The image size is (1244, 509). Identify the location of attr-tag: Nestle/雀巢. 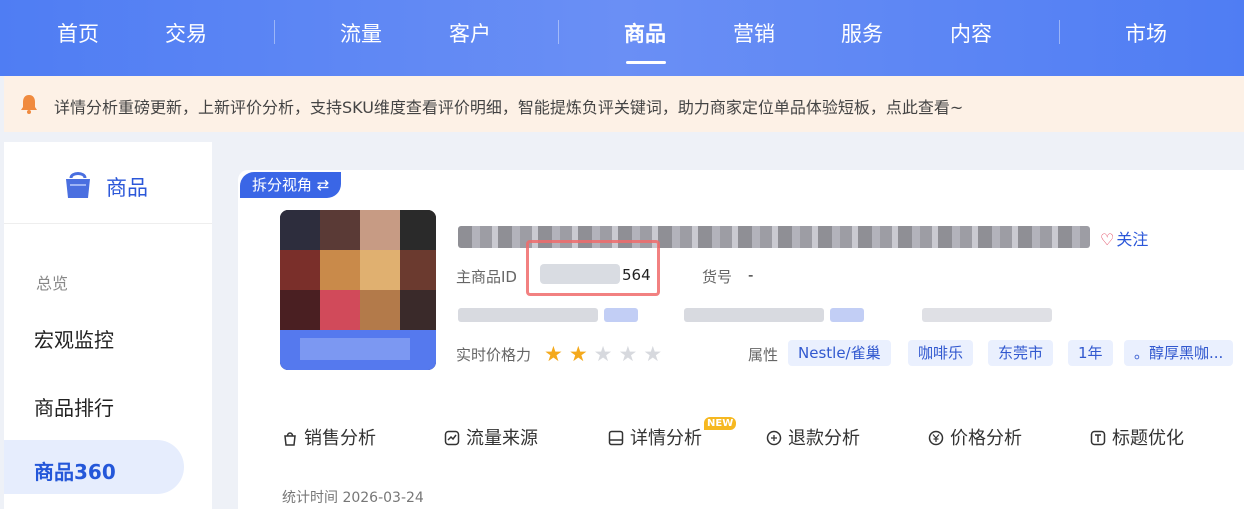
(839, 353).